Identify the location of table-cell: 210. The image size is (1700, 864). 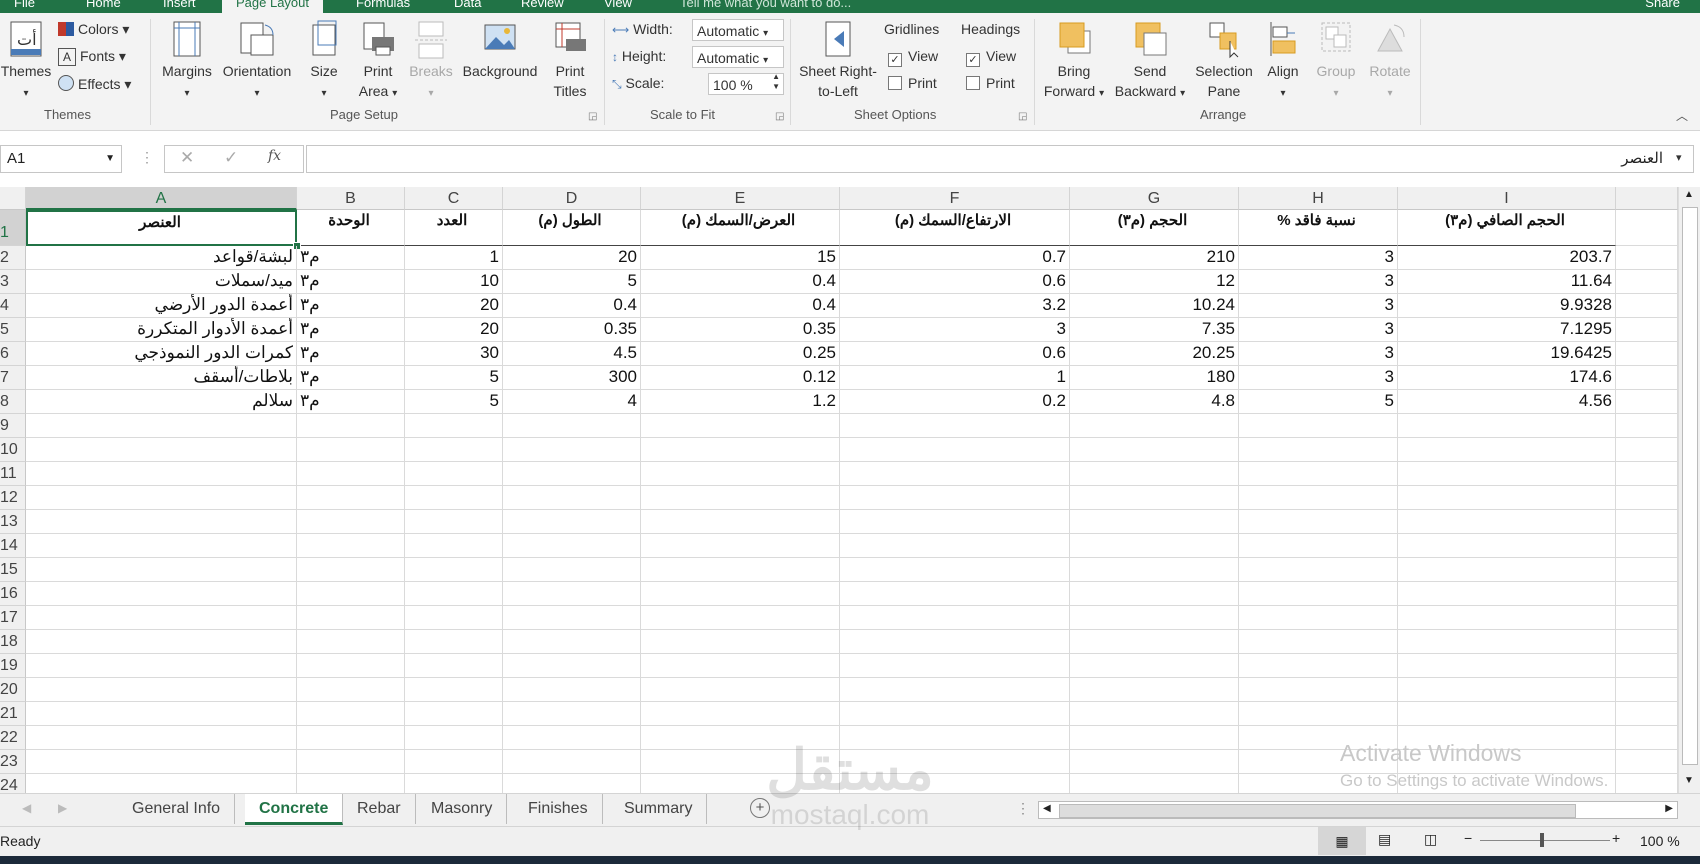
(1154, 258).